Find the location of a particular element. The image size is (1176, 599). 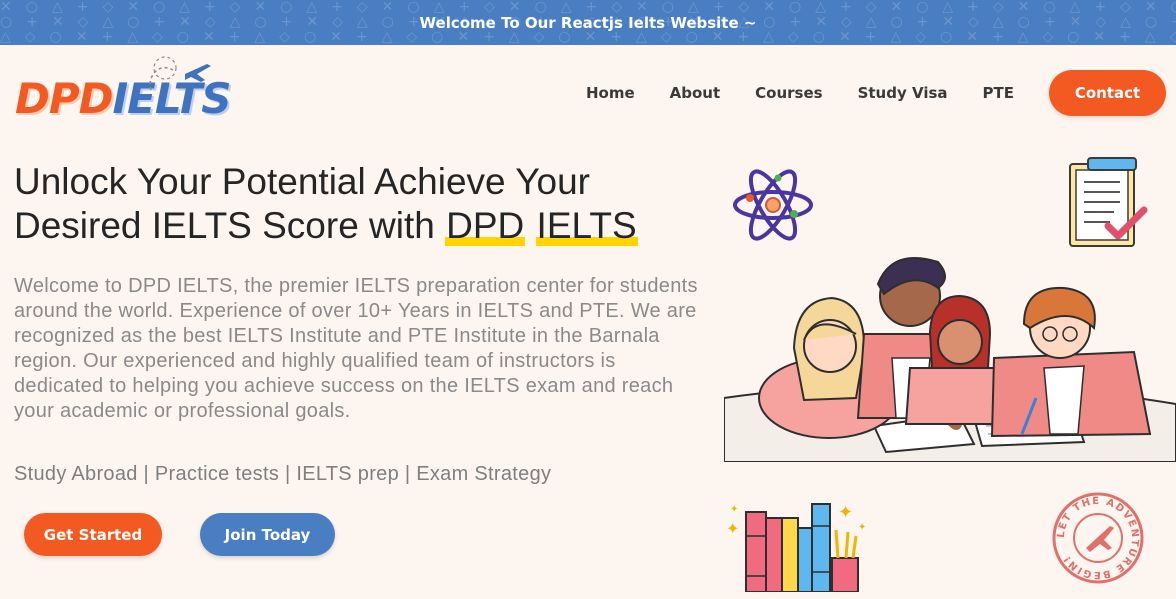

clipboard-checklist-icon is located at coordinates (1108, 202).